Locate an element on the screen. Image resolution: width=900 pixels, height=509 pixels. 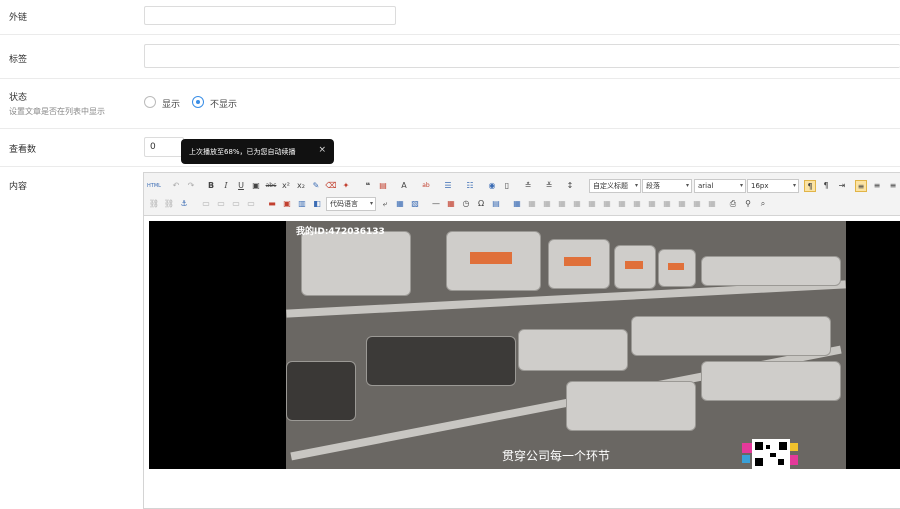
horizontal-rule-icon: — is located at coordinates (436, 204).